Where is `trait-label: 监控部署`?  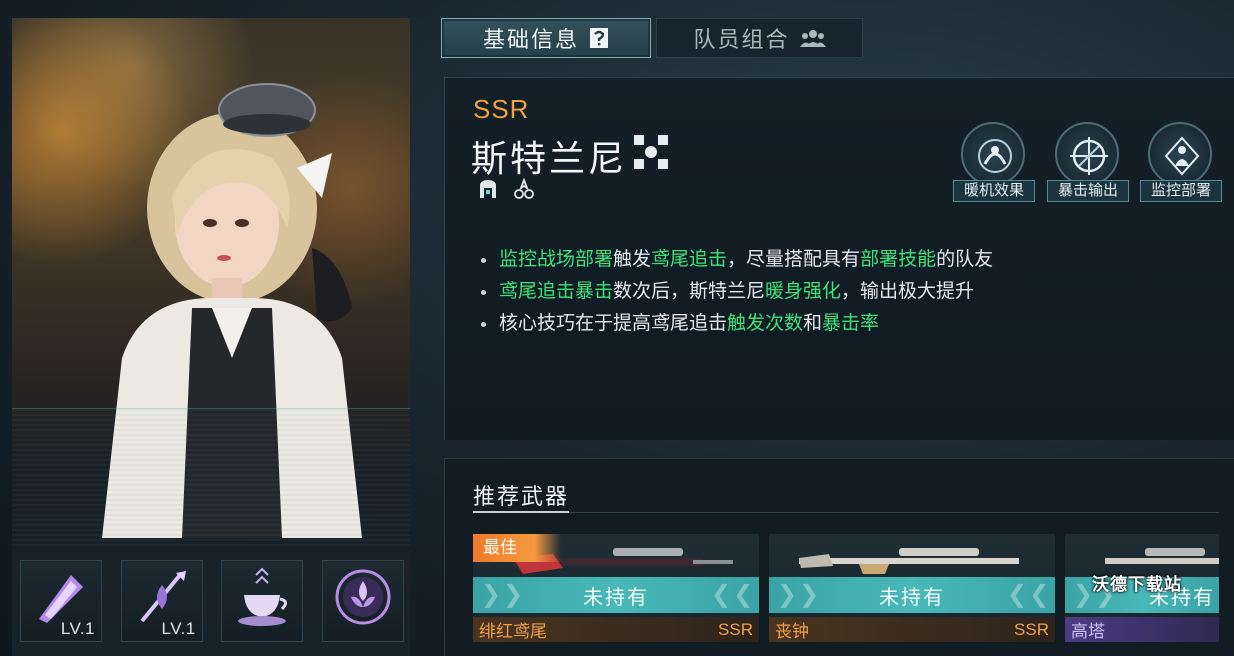 trait-label: 监控部署 is located at coordinates (1181, 191).